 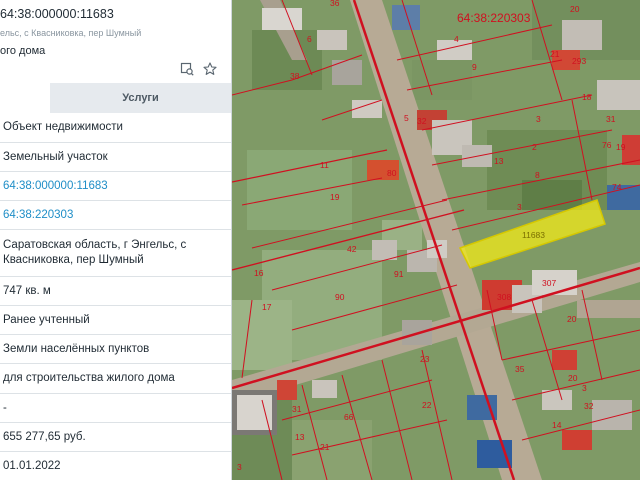 What do you see at coordinates (392, 173) in the screenshot?
I see `parcel-label: 80` at bounding box center [392, 173].